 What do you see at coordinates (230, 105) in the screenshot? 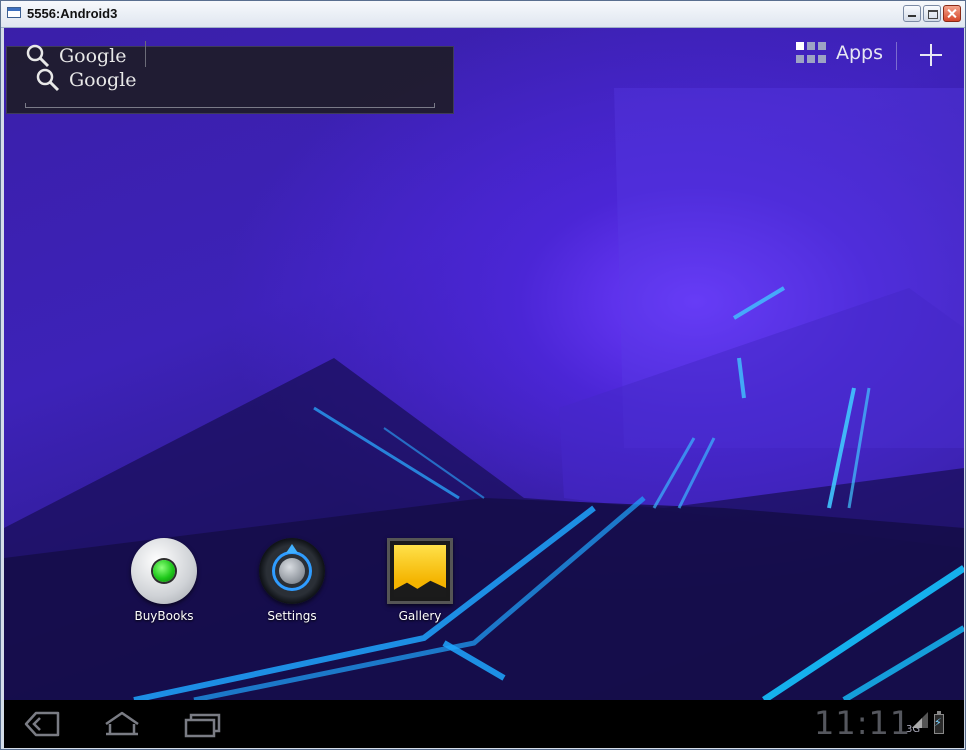
I see `search-input-underline` at bounding box center [230, 105].